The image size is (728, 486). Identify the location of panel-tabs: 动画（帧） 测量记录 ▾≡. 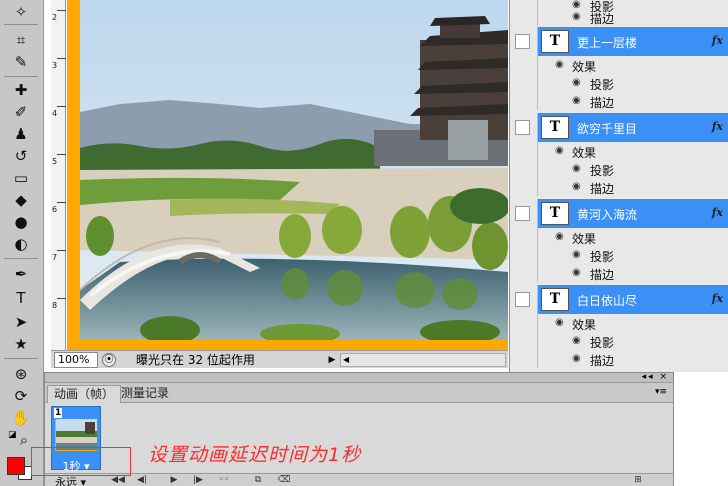
(359, 393).